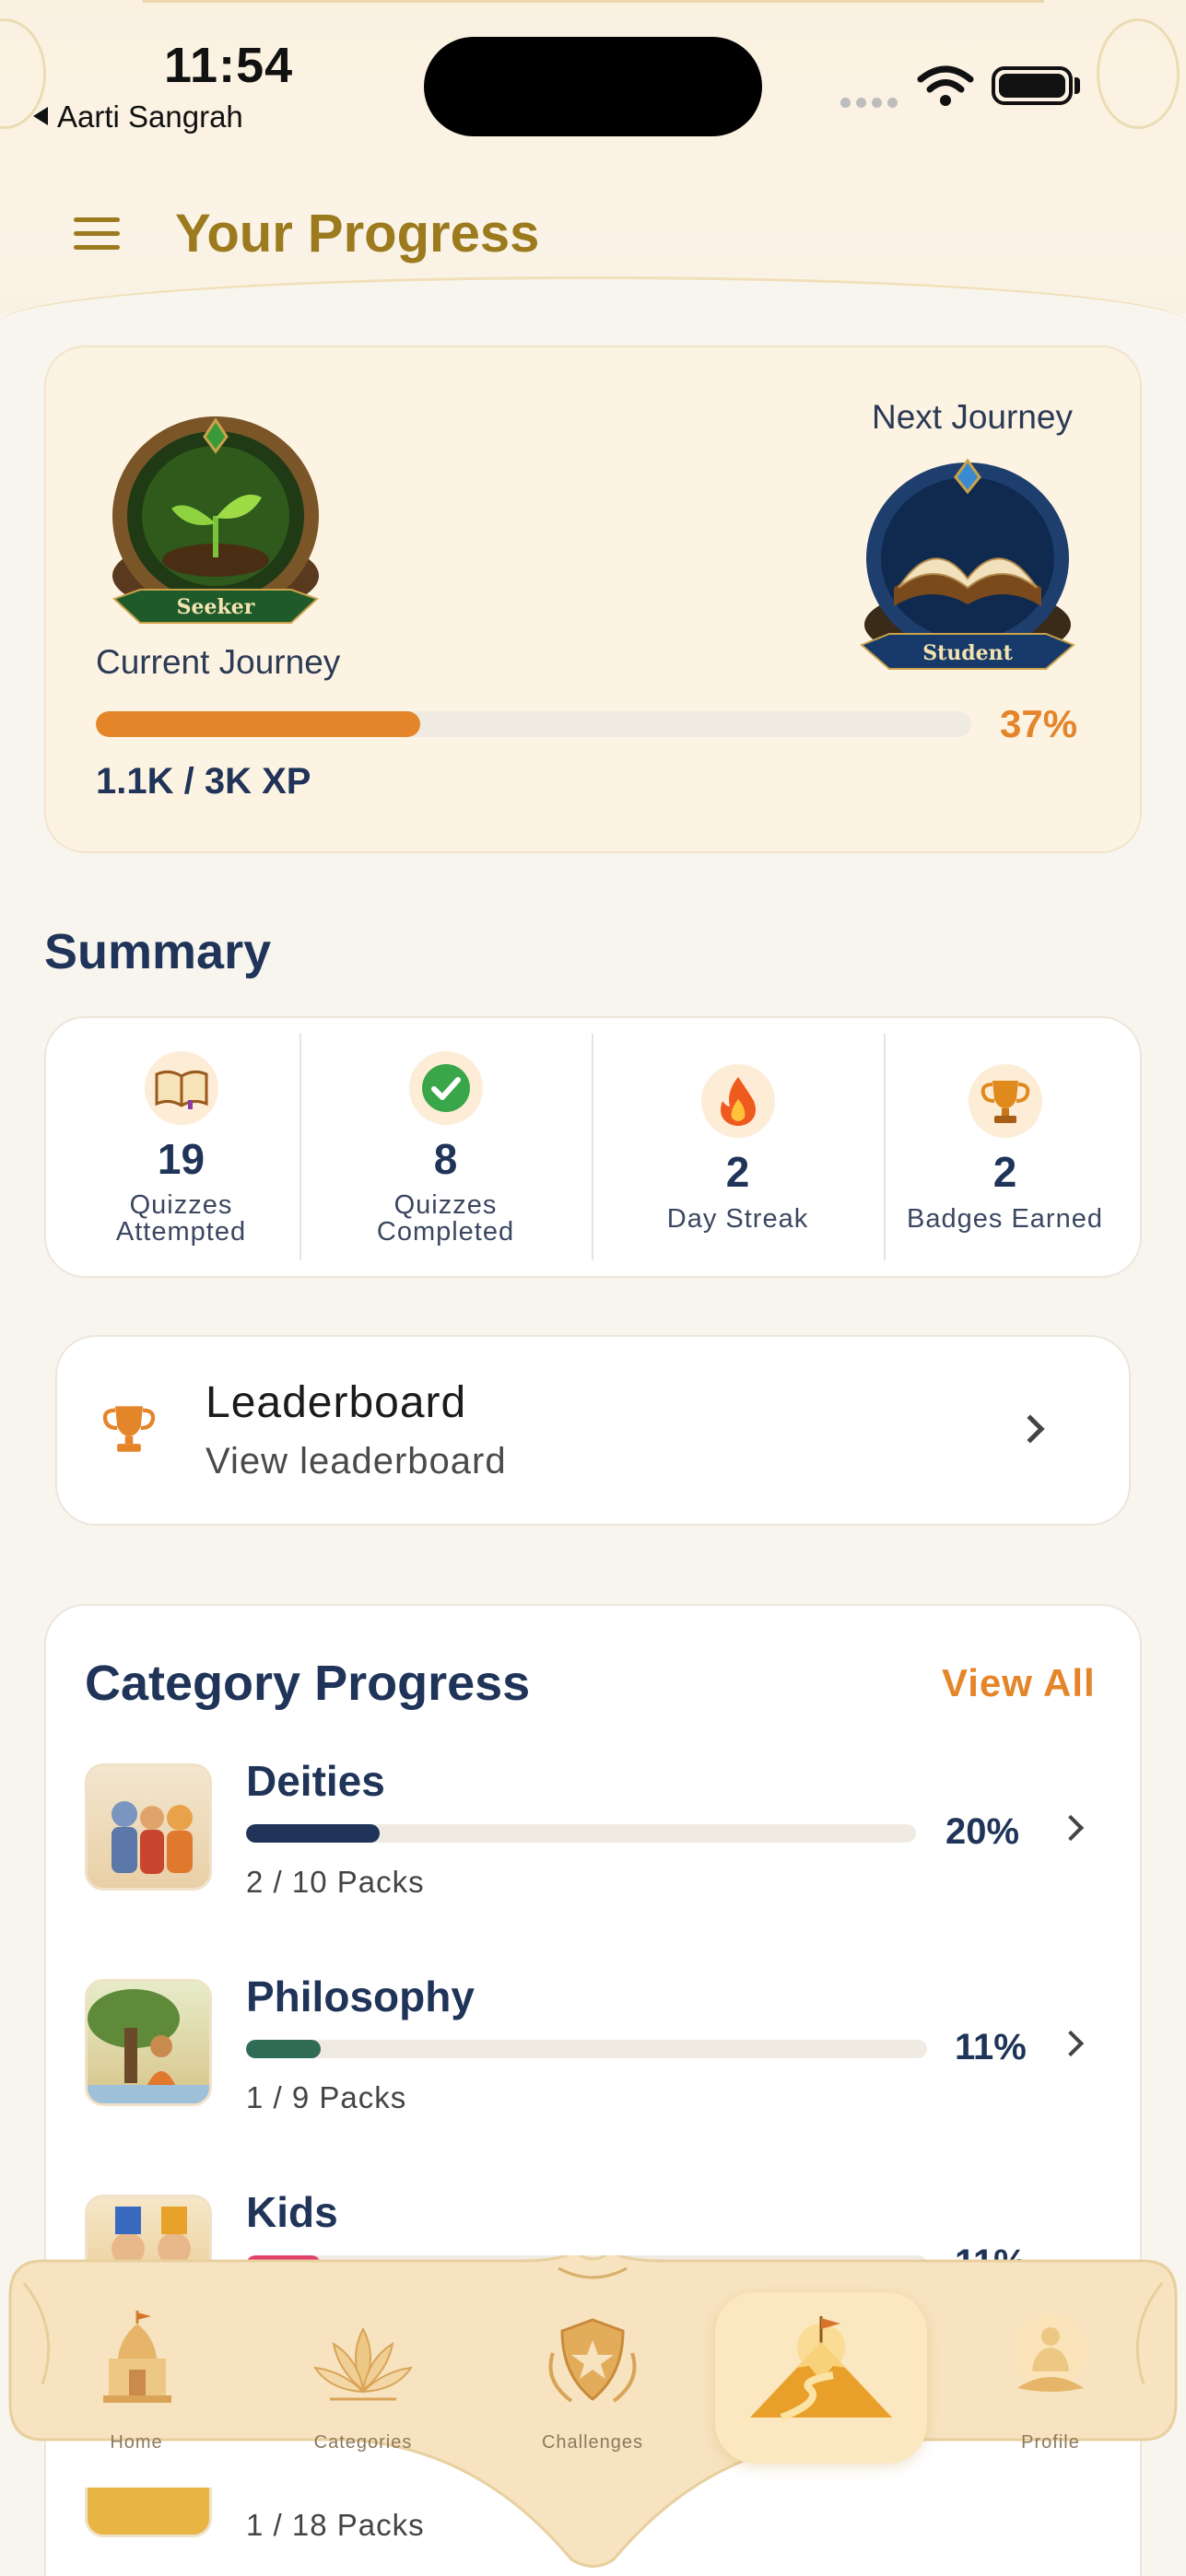 The image size is (1186, 2576). What do you see at coordinates (445, 1088) in the screenshot?
I see `check-circle-icon` at bounding box center [445, 1088].